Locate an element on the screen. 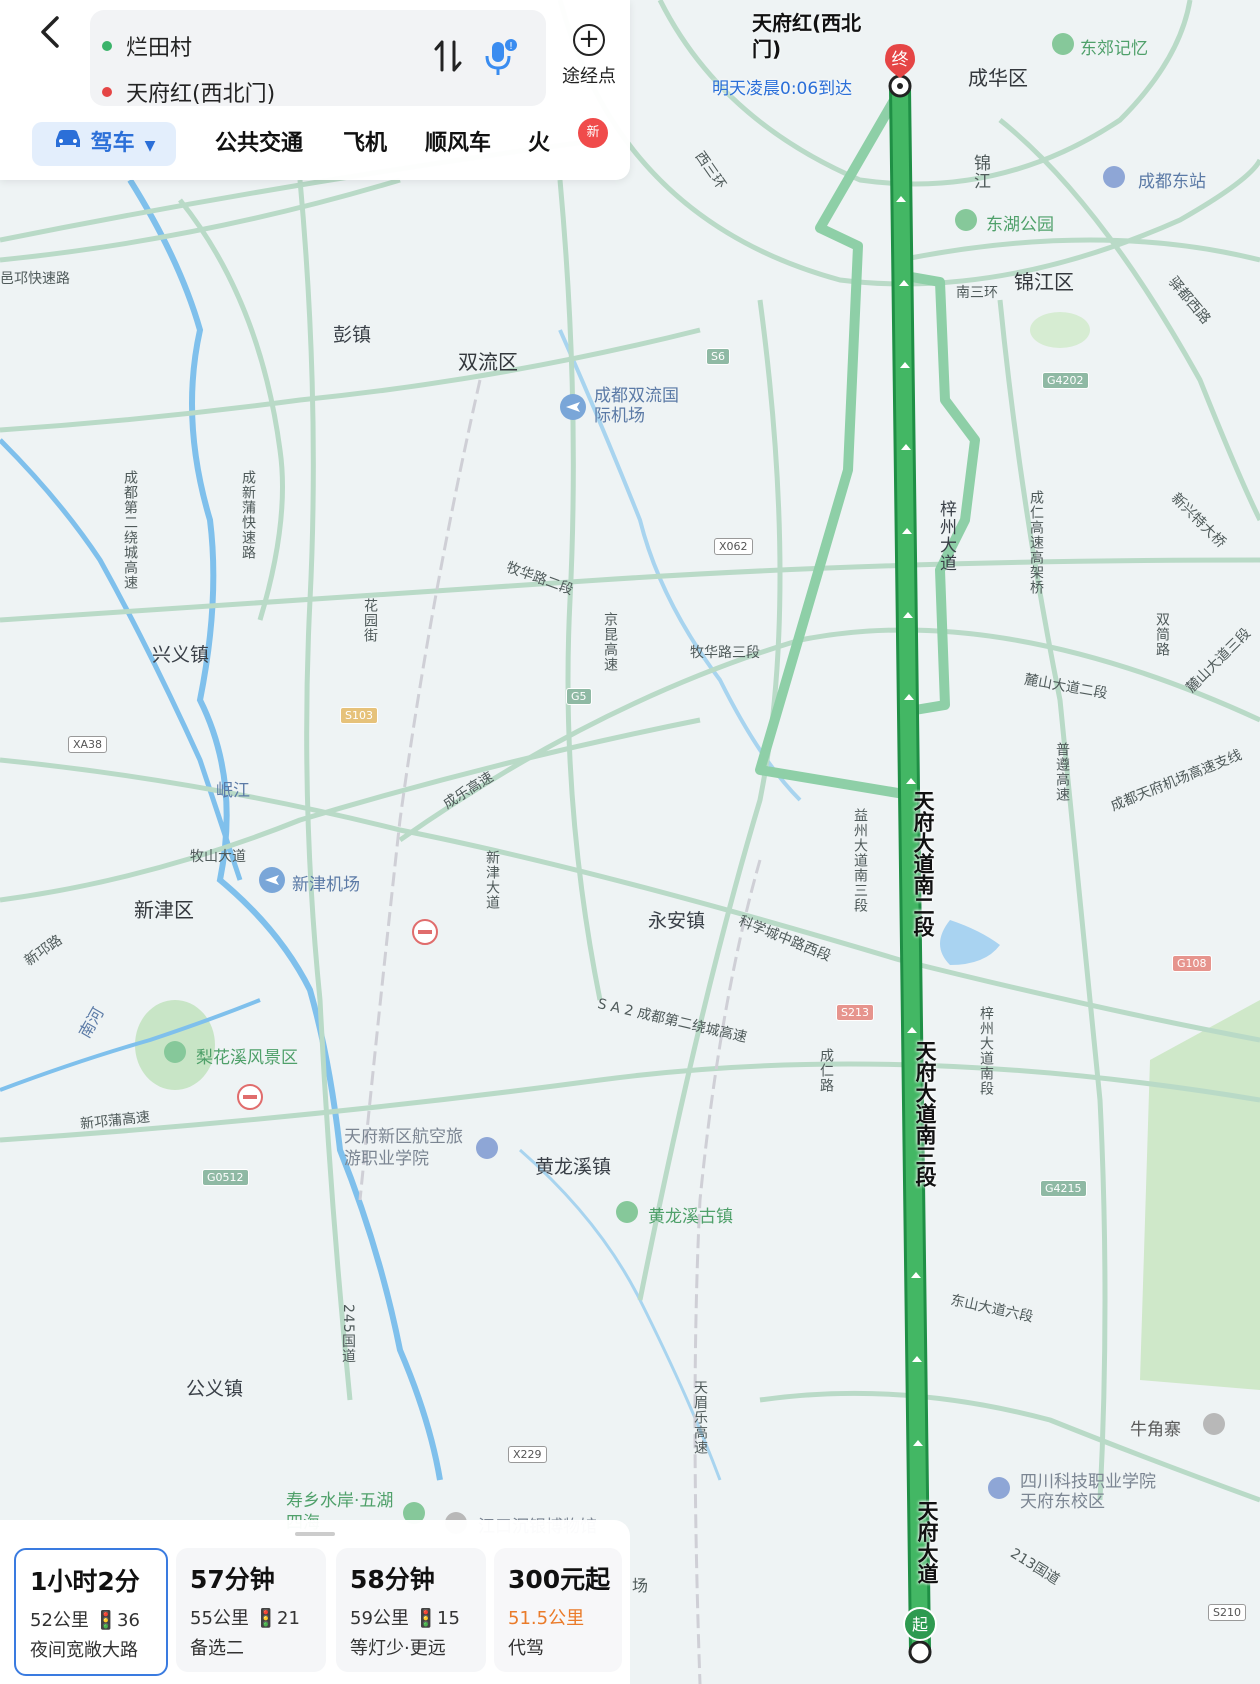 The height and width of the screenshot is (1684, 1260). route-note: 代驾 is located at coordinates (526, 1648).